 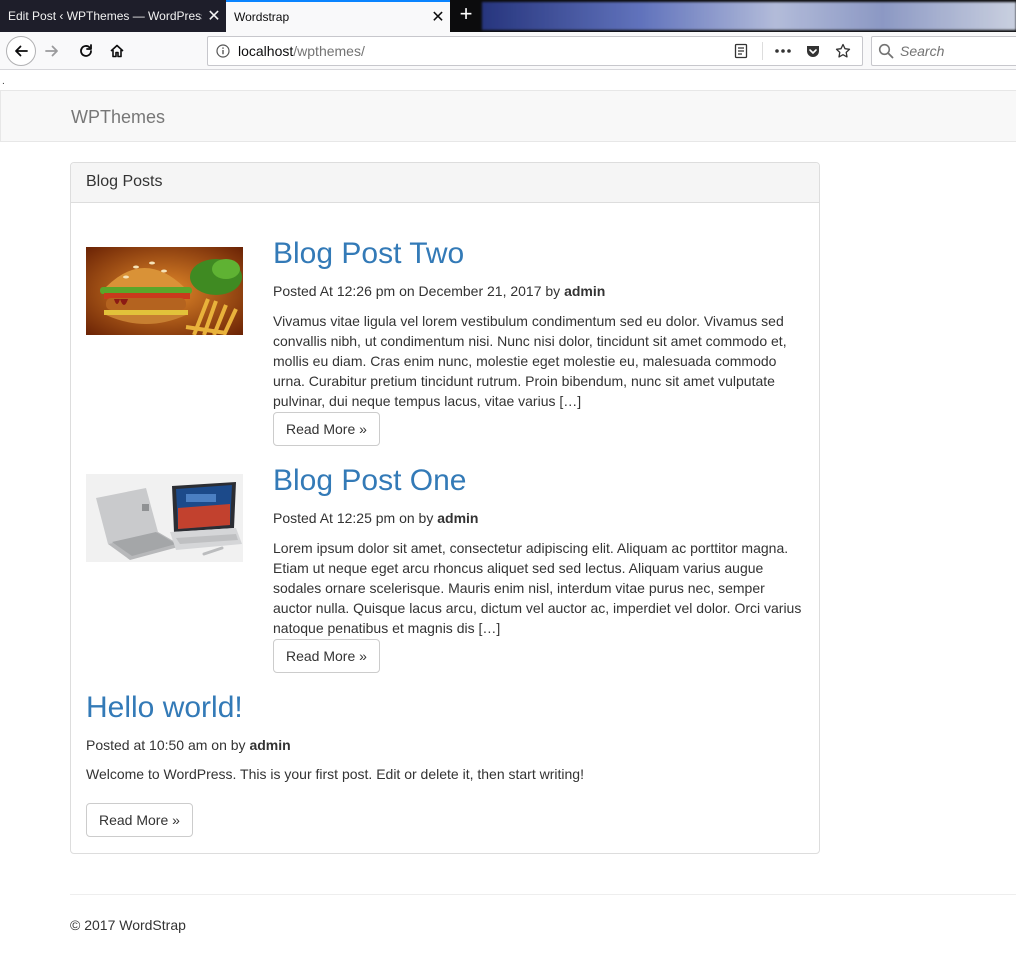 I want to click on tab-edit-post: Edit Post ‹ WPThemes — WordPress ✕, so click(x=113, y=16).